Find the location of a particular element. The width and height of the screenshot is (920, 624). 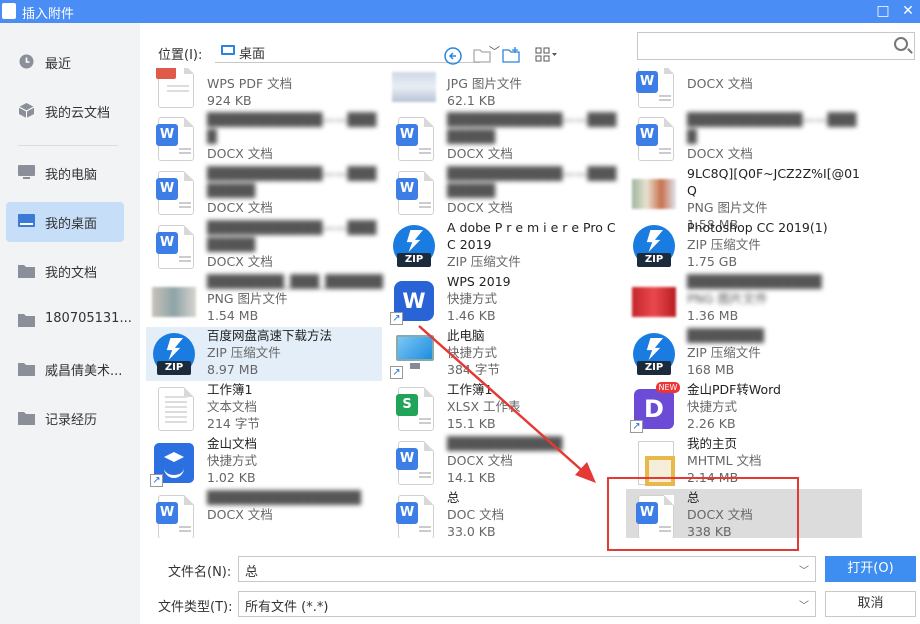

clock-icon is located at coordinates (26, 61).